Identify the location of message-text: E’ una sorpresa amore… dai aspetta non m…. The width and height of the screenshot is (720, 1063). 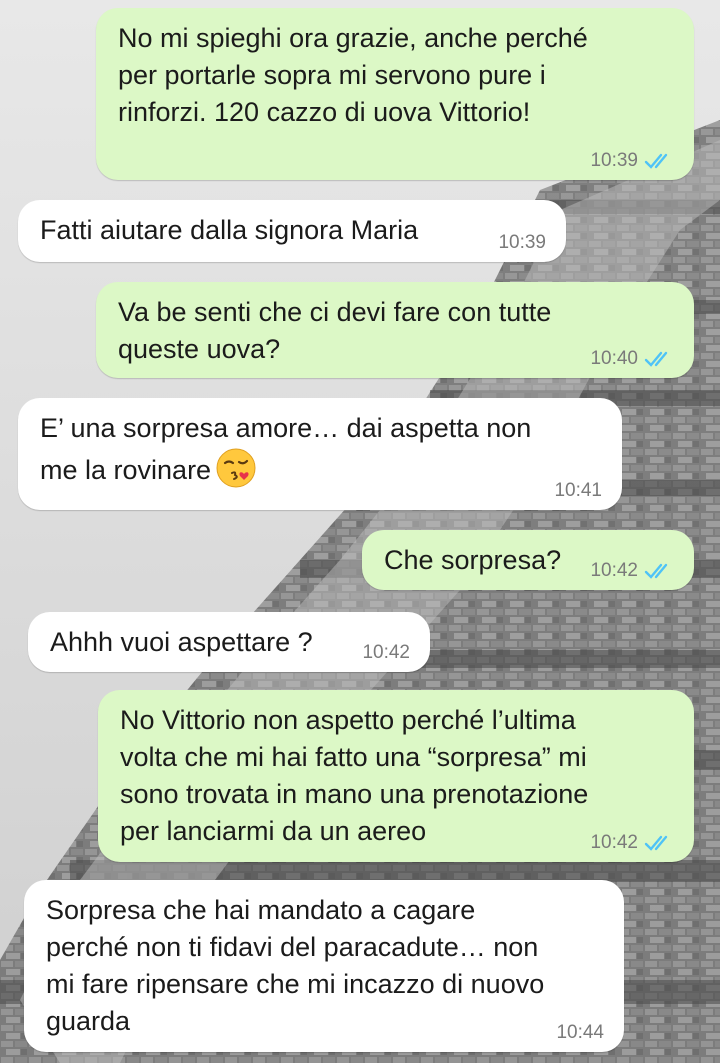
(321, 449).